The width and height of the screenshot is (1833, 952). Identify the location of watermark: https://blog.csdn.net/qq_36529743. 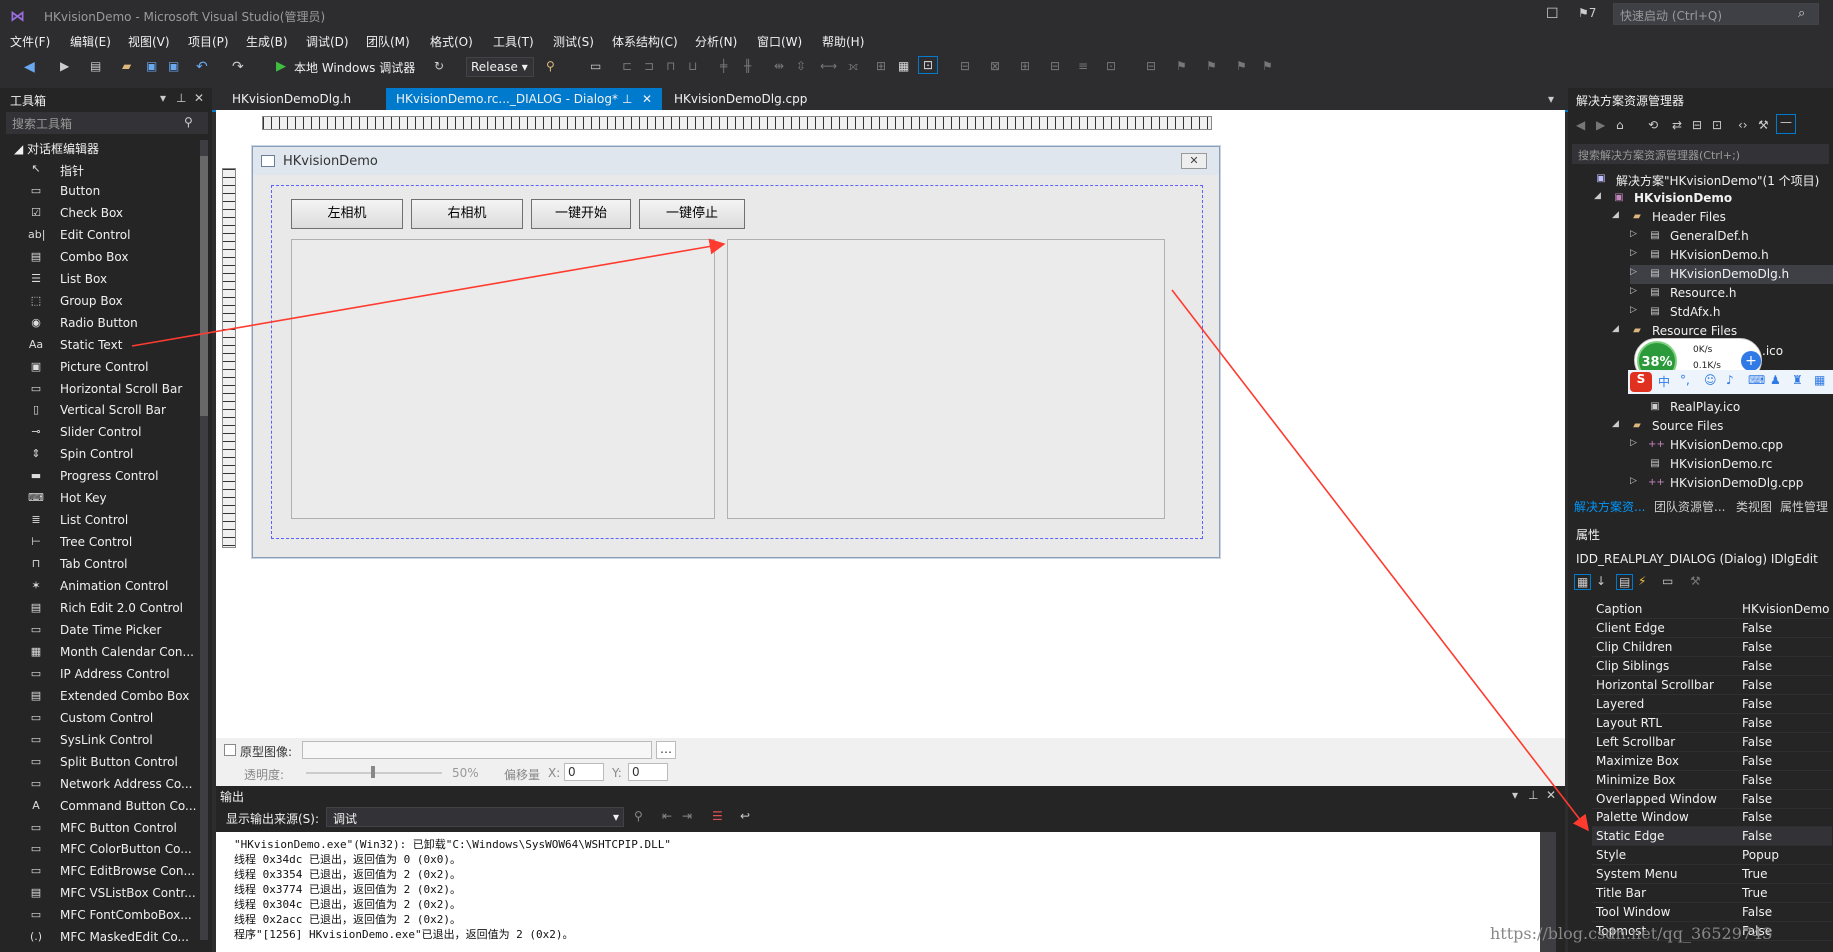
(1631, 933).